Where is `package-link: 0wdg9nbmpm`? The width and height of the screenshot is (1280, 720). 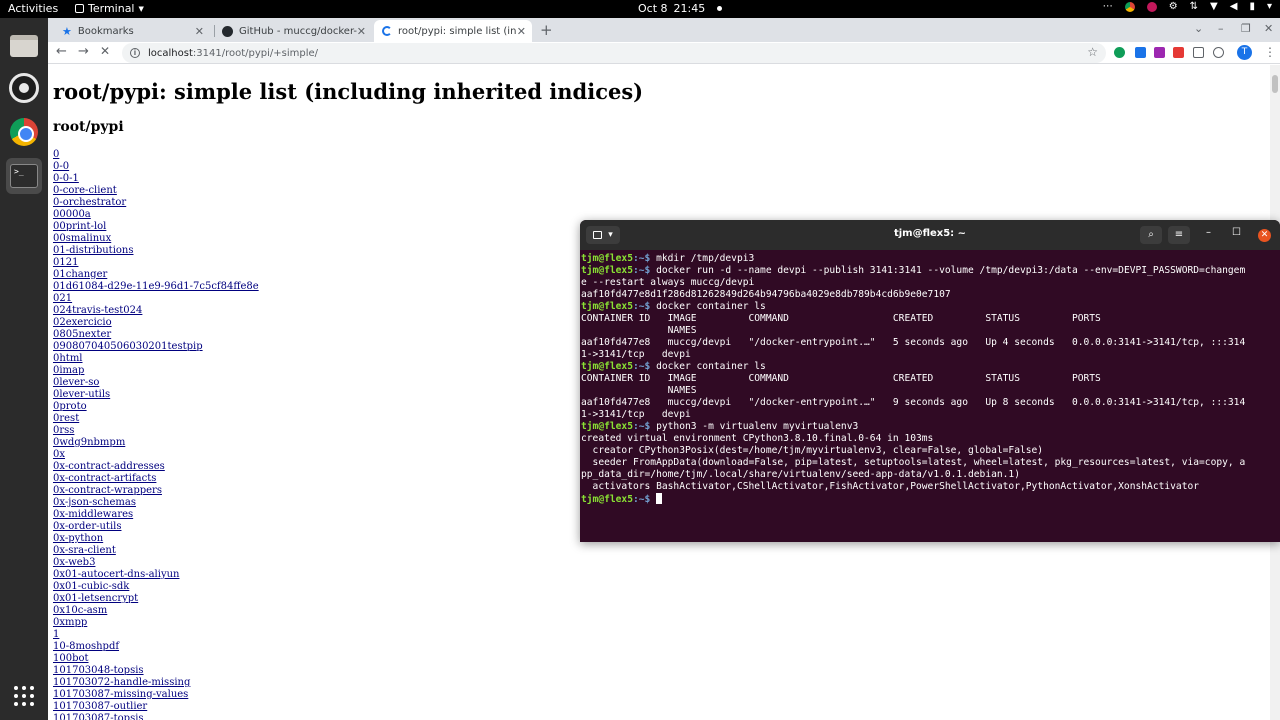 package-link: 0wdg9nbmpm is located at coordinates (156, 443).